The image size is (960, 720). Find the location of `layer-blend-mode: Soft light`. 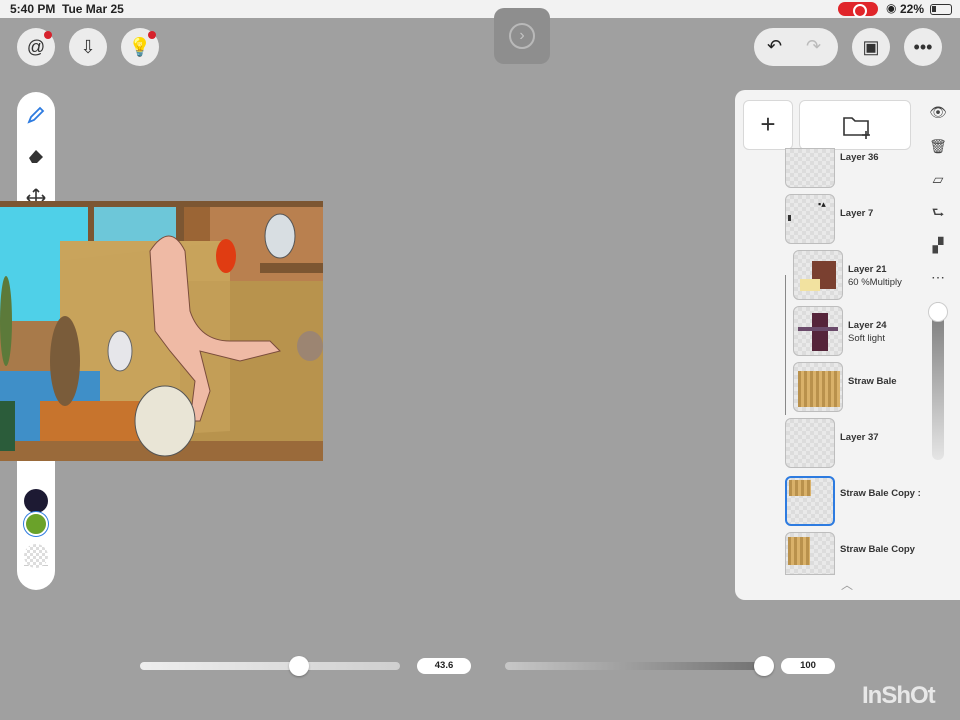

layer-blend-mode: Soft light is located at coordinates (866, 338).